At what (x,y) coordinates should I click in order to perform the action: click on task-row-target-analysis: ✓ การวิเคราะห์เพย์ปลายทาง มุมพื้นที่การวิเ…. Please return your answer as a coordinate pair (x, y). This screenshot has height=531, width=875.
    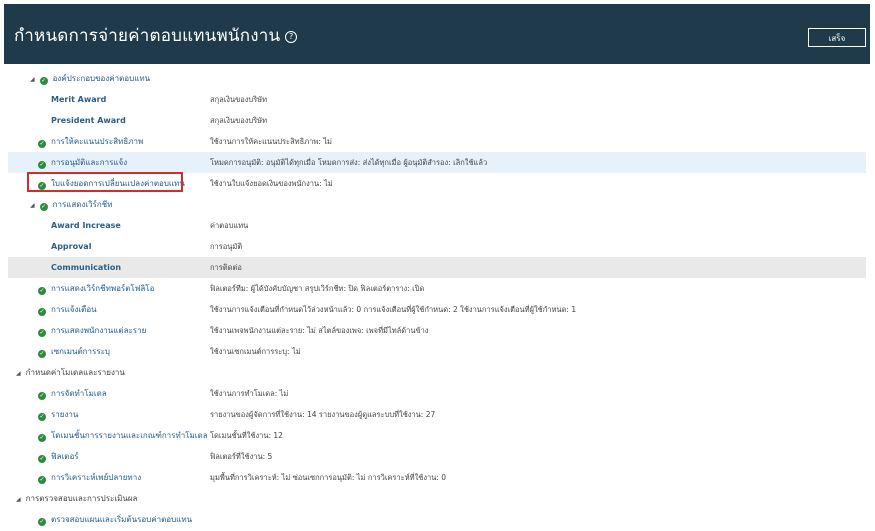
    Looking at the image, I should click on (437, 477).